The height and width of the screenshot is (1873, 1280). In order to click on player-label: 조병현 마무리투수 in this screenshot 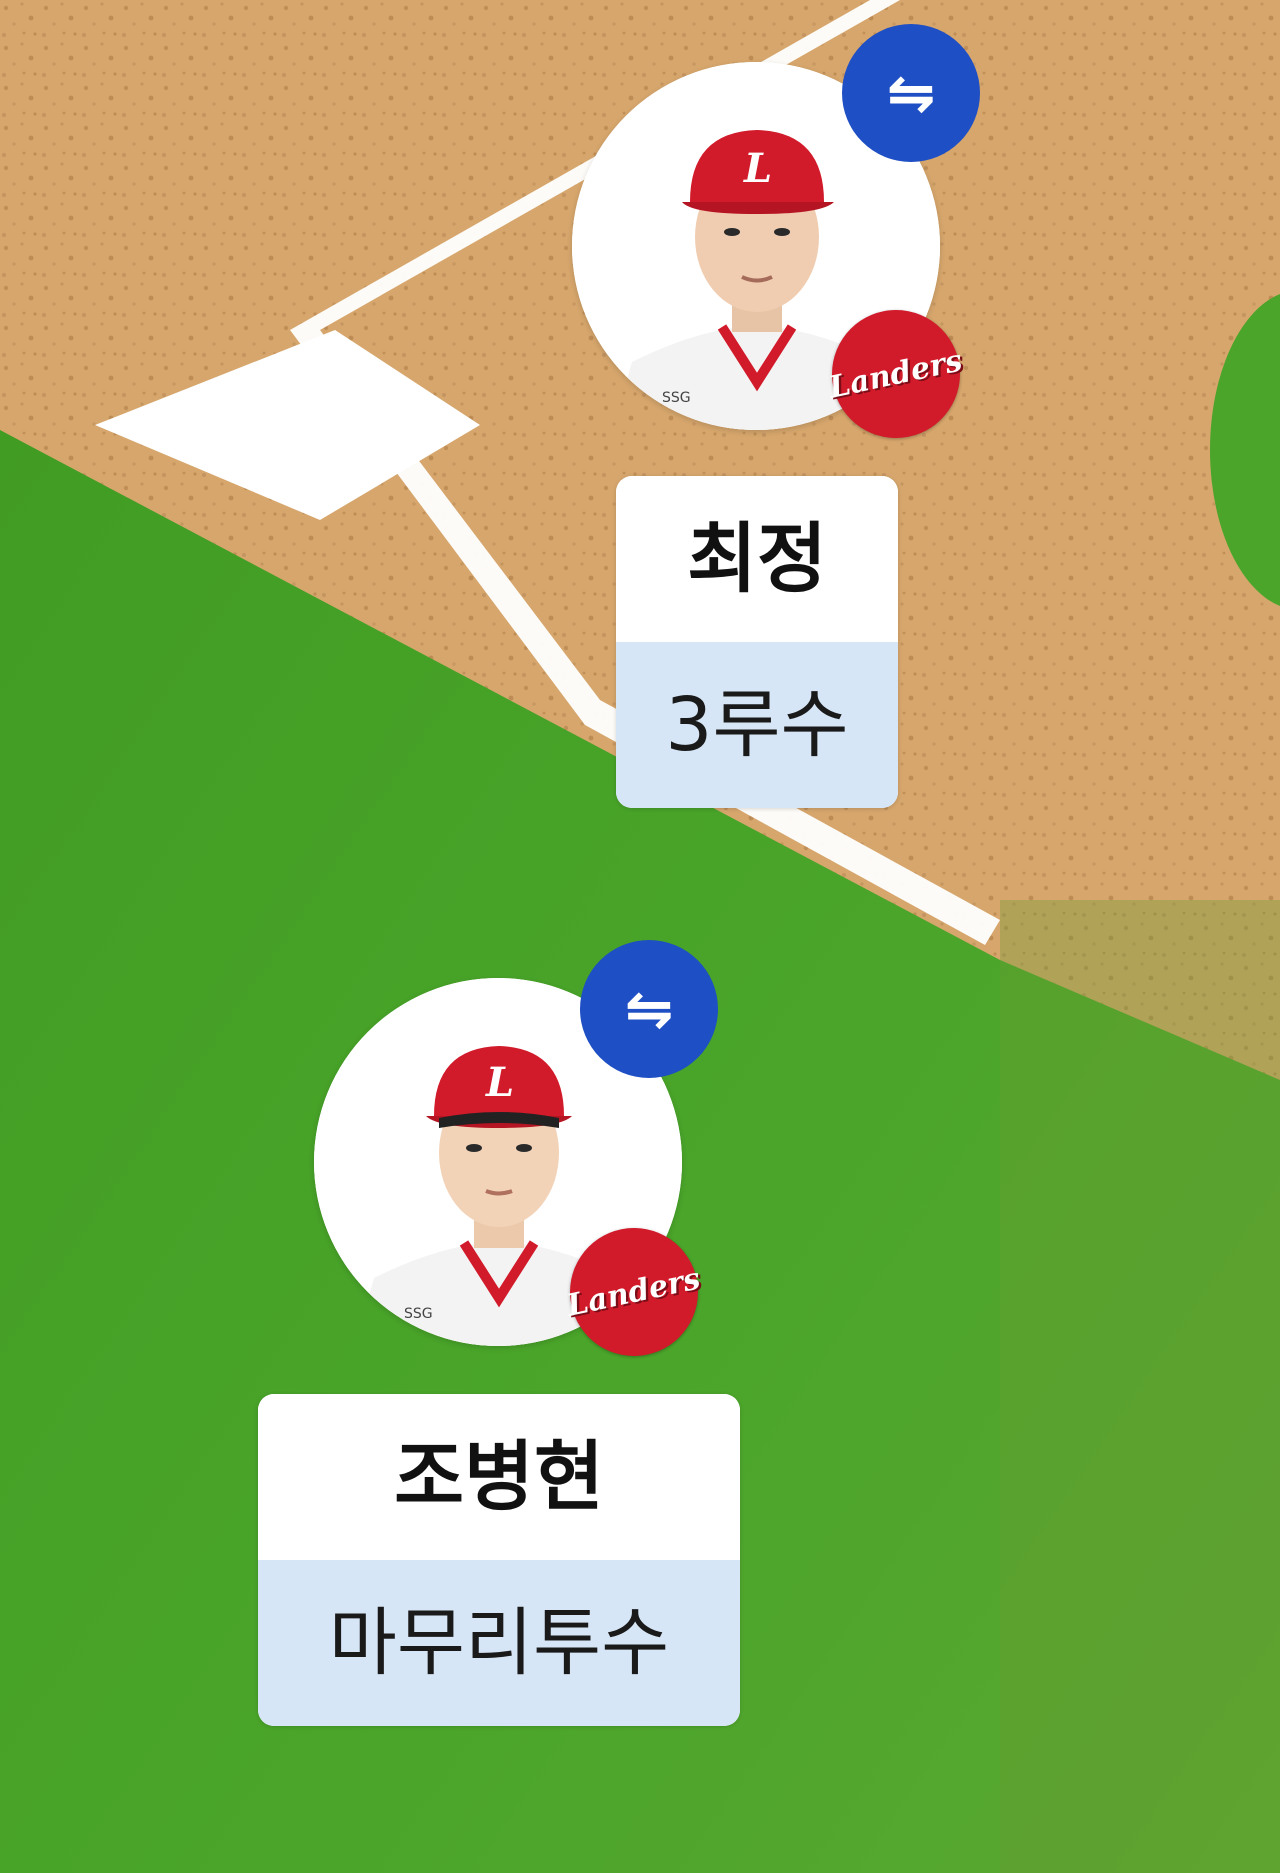, I will do `click(499, 1560)`.